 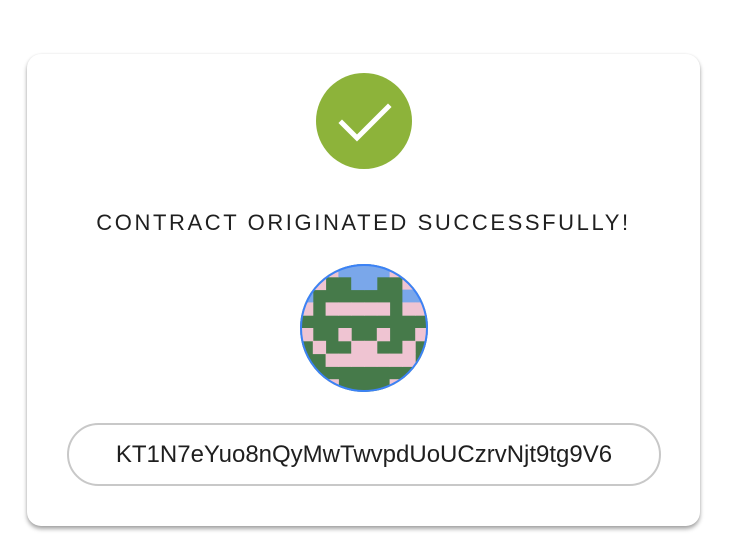 I want to click on checkmark-circle, so click(x=364, y=121).